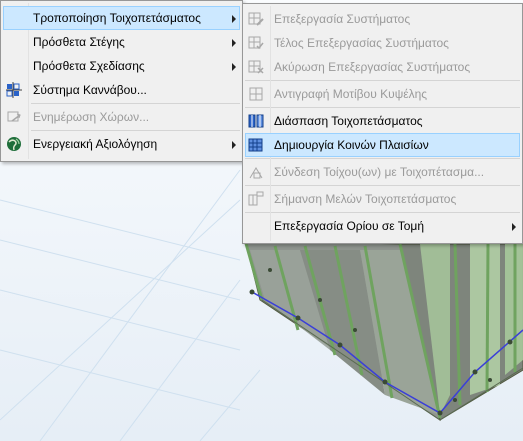 This screenshot has width=523, height=441. What do you see at coordinates (365, 199) in the screenshot?
I see `menu-item-label: Σήμανση Μελών Τοιχοπετάσματος` at bounding box center [365, 199].